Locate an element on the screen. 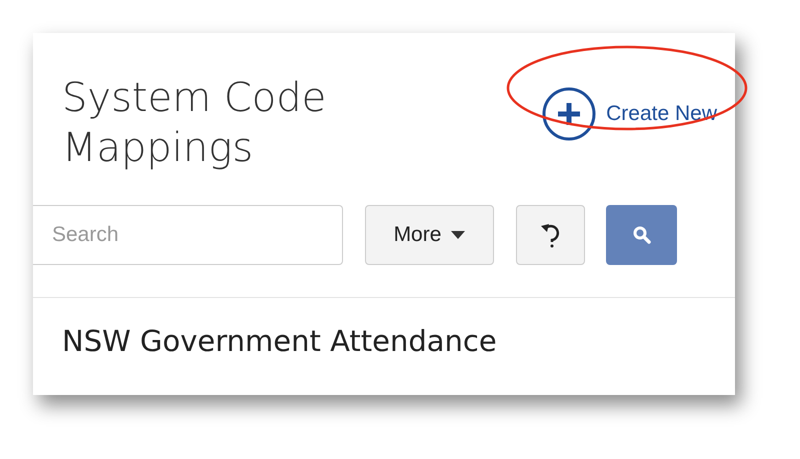  more-button: More is located at coordinates (429, 235).